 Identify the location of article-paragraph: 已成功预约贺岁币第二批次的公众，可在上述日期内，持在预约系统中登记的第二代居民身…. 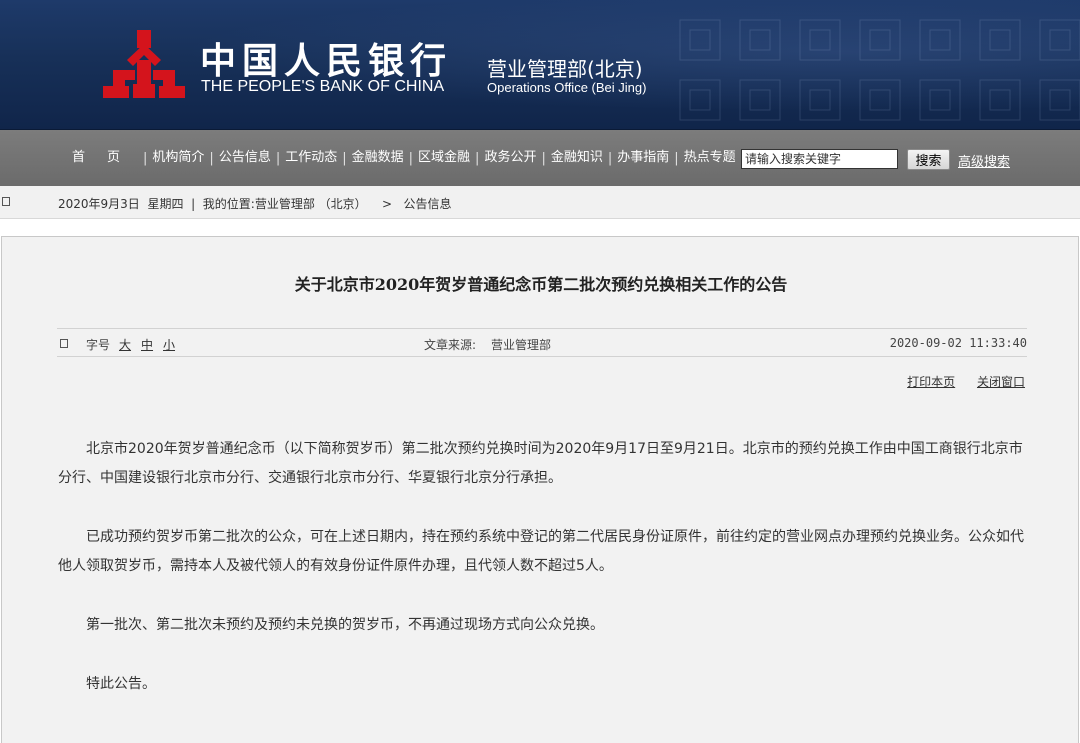
(541, 551).